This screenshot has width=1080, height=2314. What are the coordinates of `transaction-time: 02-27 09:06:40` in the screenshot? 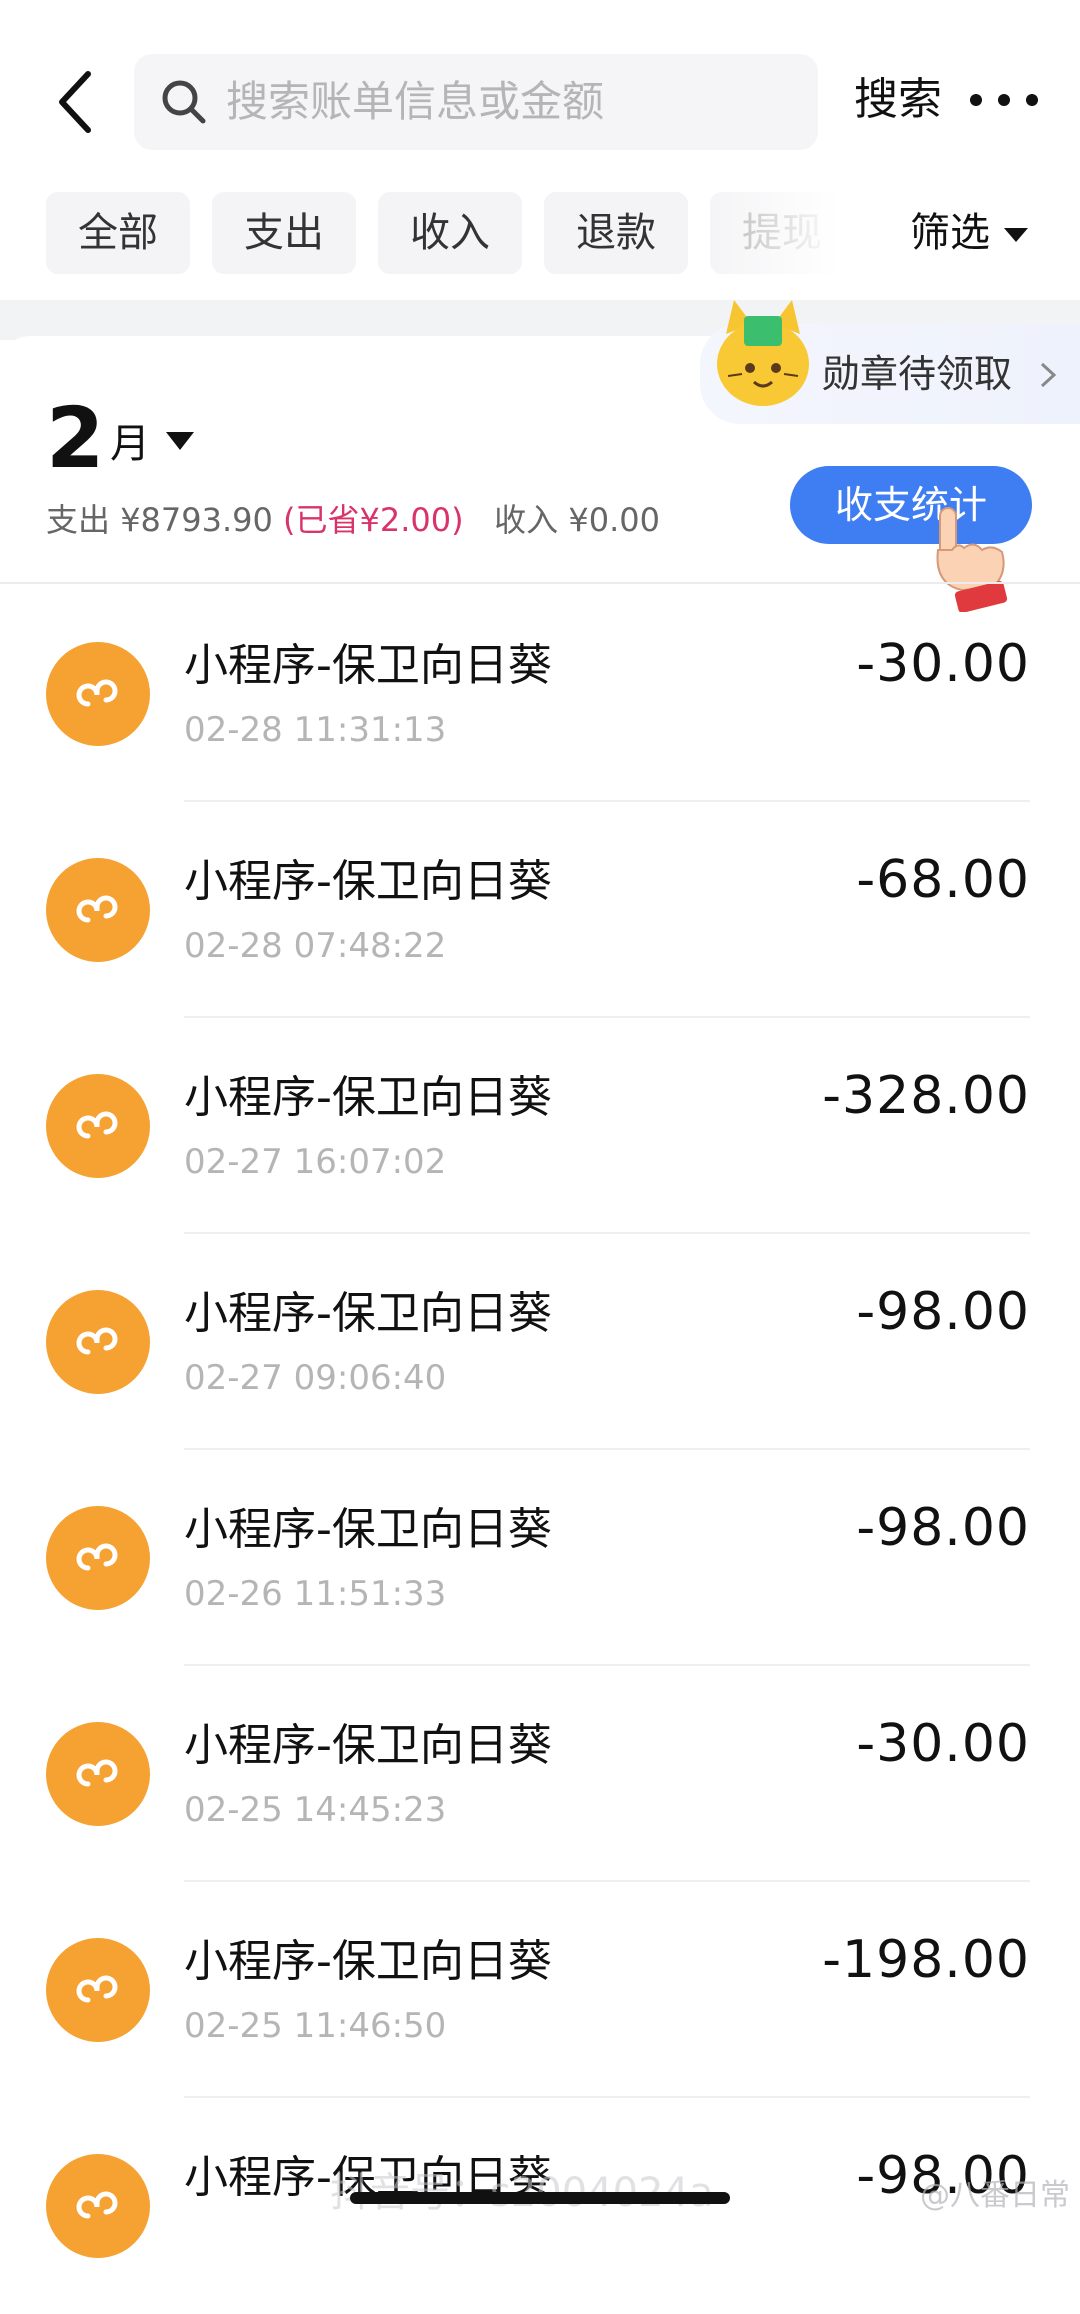 It's located at (315, 1378).